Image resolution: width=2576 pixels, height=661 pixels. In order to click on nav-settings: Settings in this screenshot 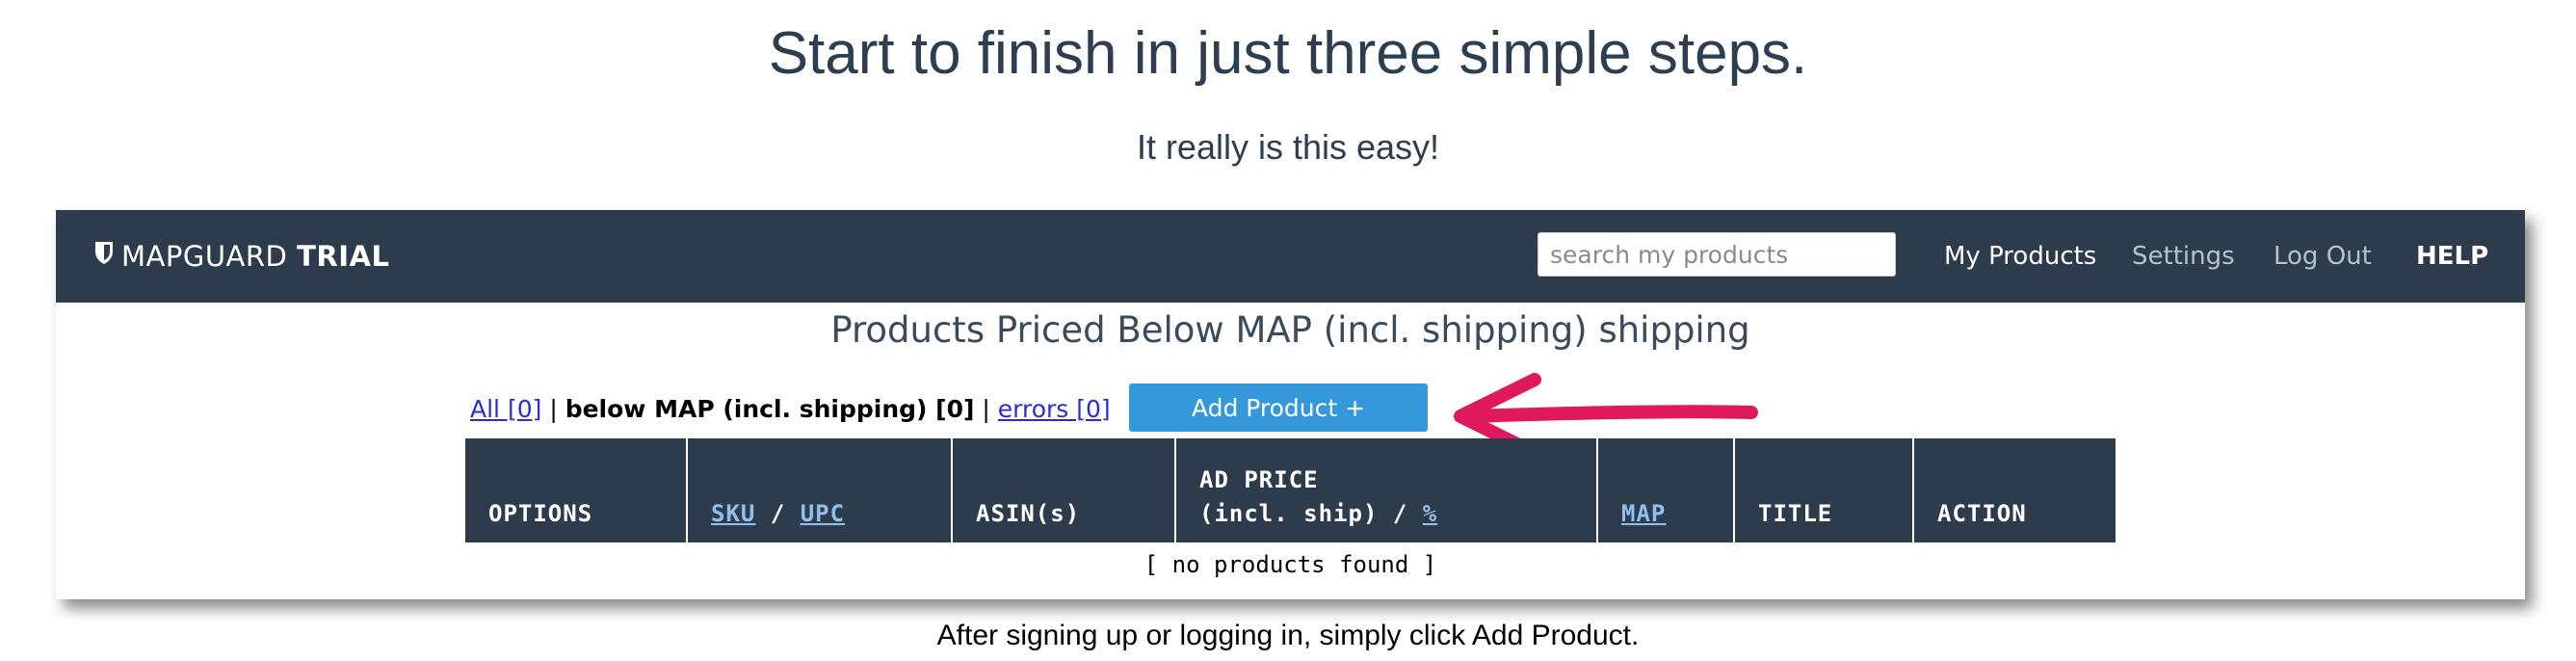, I will do `click(2184, 256)`.